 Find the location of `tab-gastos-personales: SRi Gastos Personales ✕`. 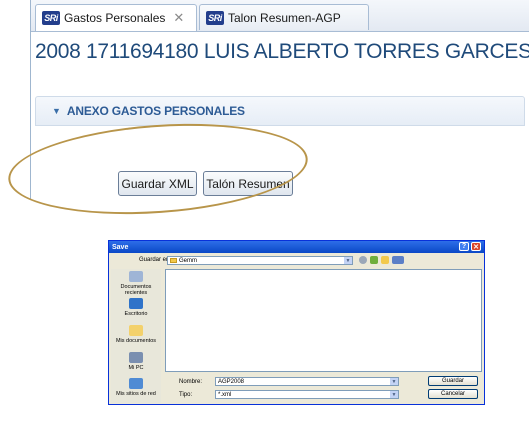

tab-gastos-personales: SRi Gastos Personales ✕ is located at coordinates (116, 17).